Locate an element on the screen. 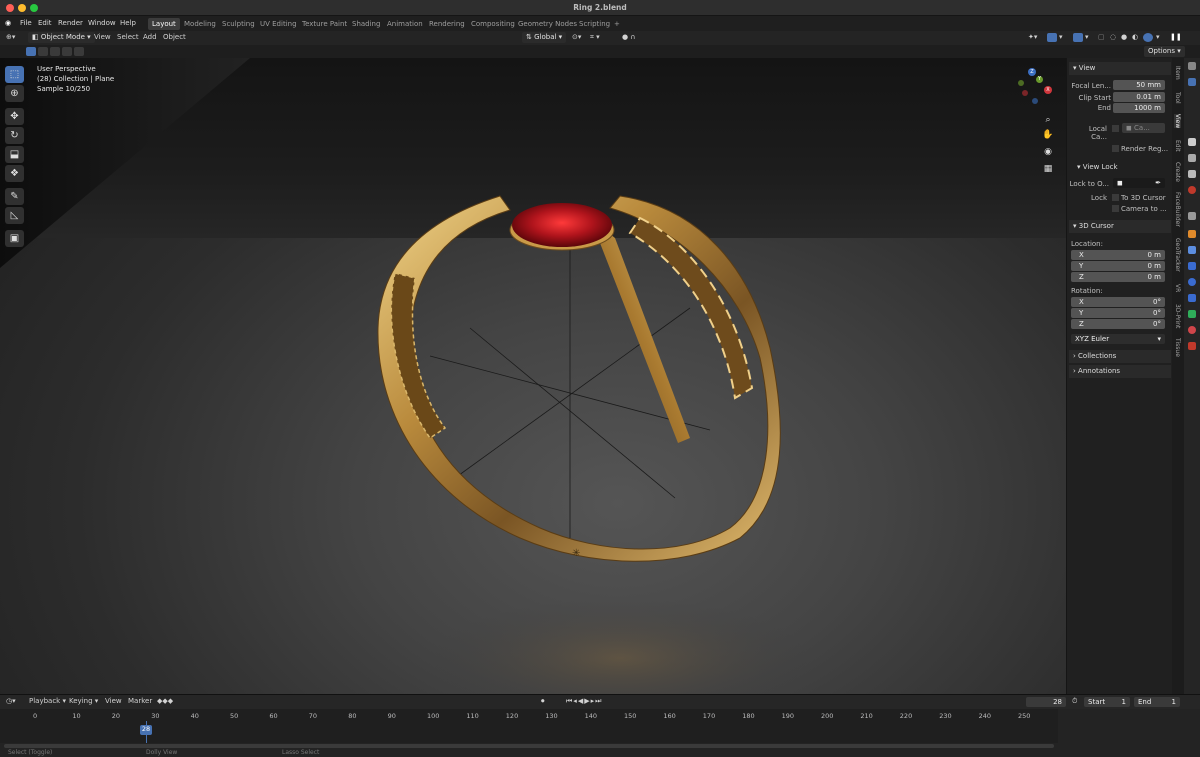  keyframe-nav-icon: ◆◆◆ is located at coordinates (165, 701).